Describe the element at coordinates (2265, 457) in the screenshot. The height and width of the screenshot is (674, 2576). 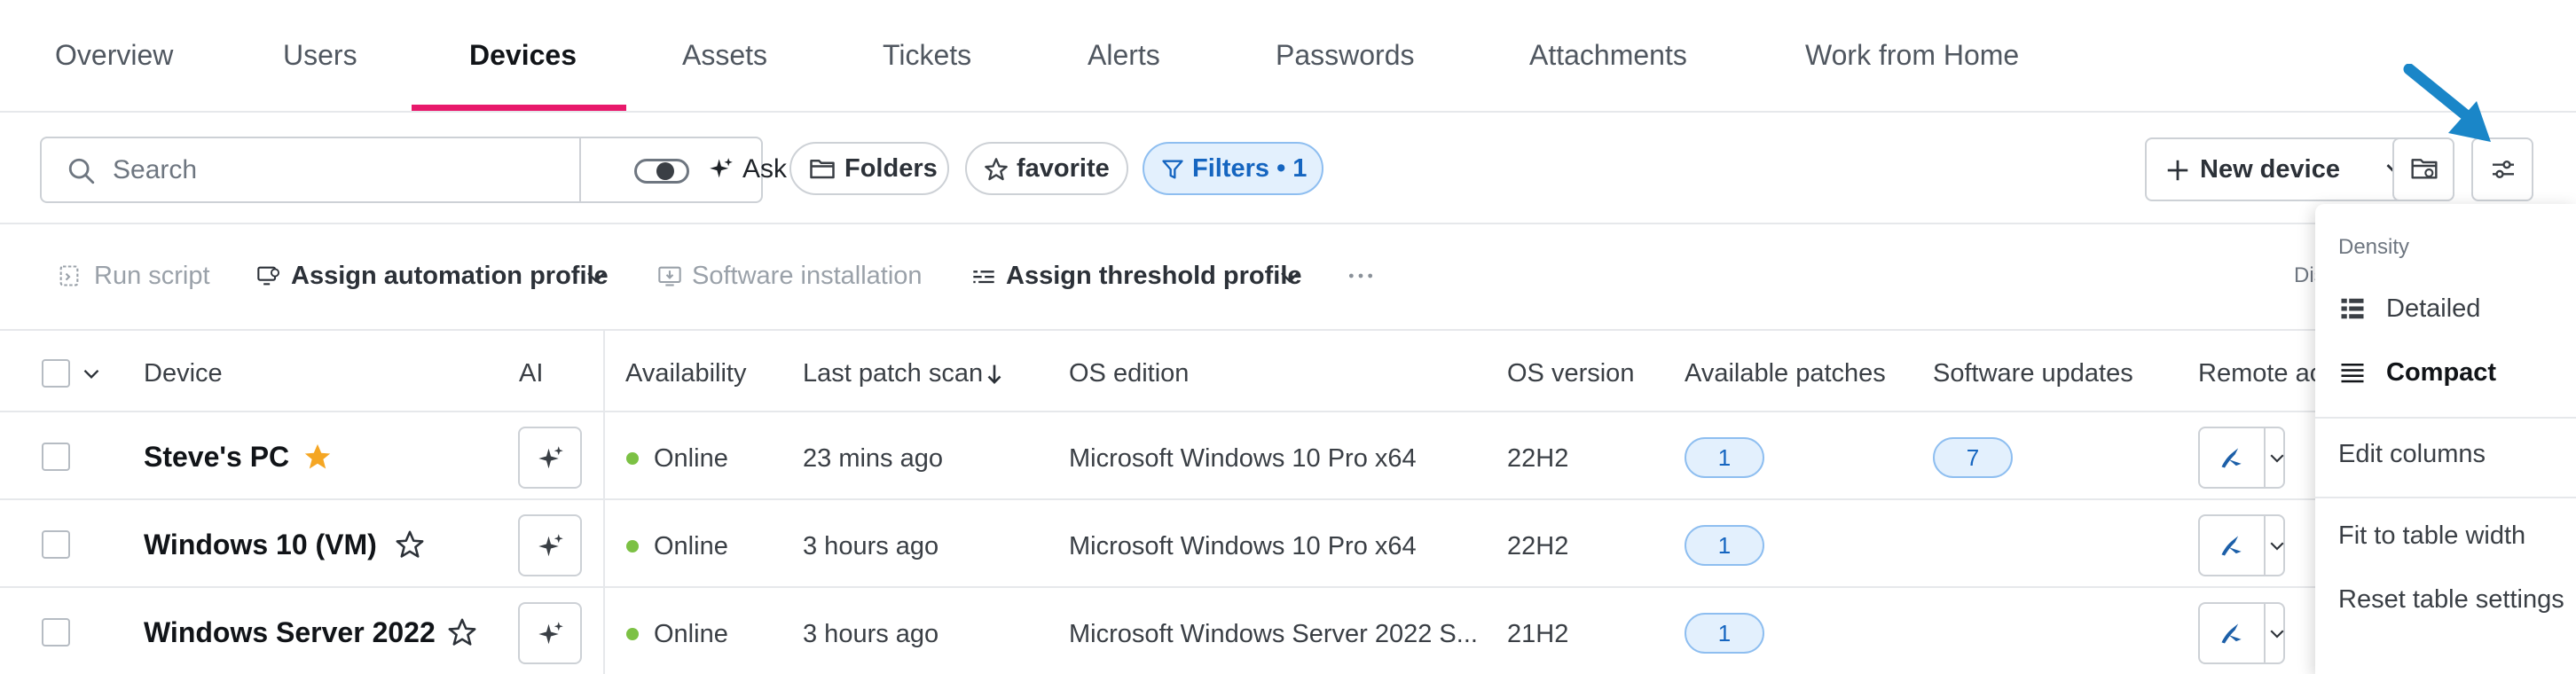
I see `split-divider` at that location.